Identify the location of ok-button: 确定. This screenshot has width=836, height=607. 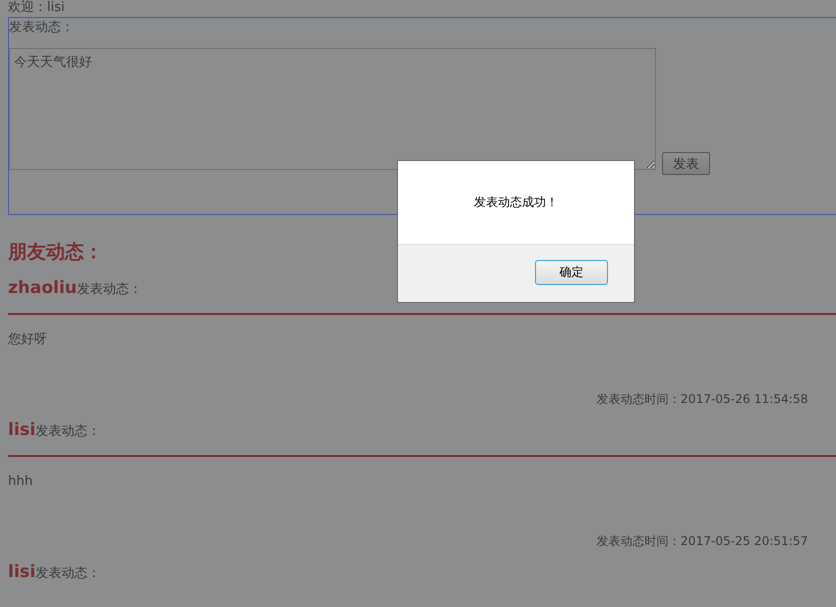
(571, 272).